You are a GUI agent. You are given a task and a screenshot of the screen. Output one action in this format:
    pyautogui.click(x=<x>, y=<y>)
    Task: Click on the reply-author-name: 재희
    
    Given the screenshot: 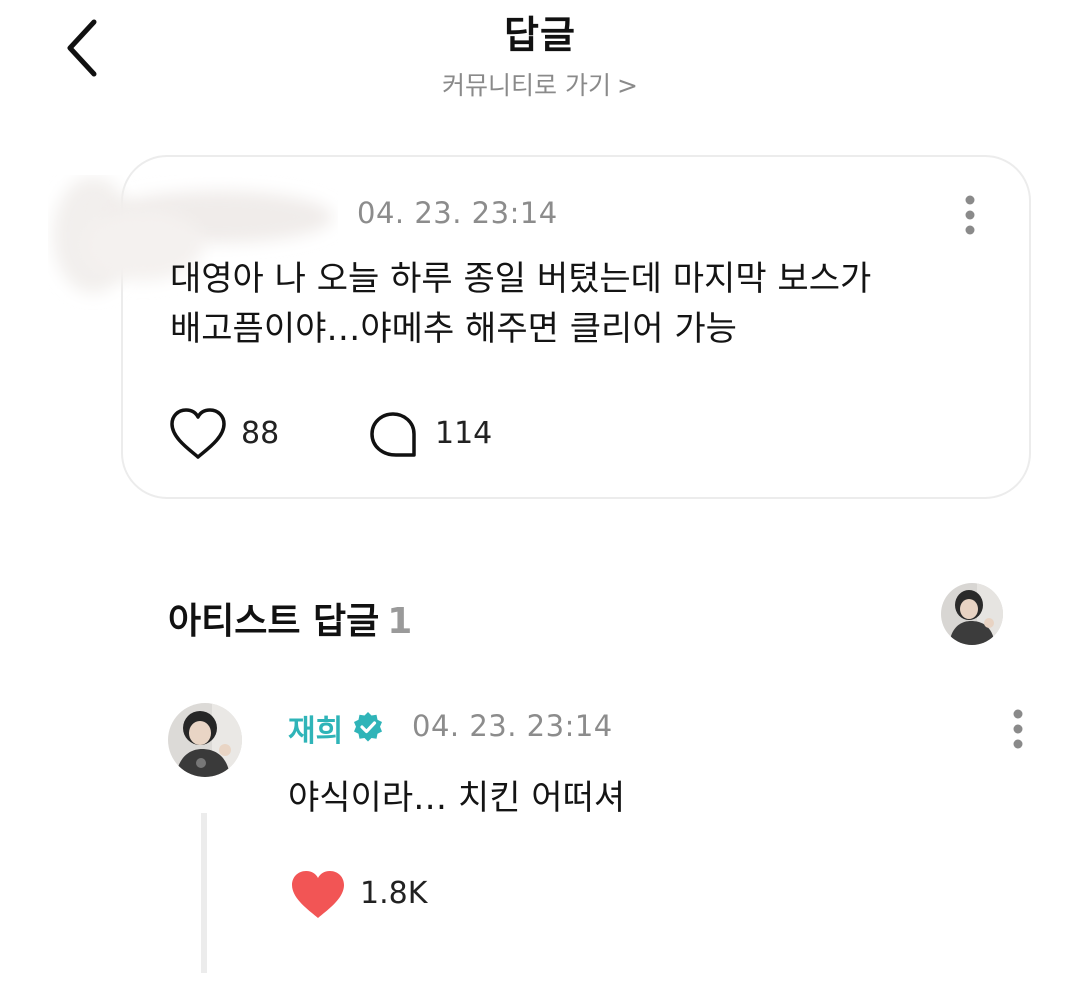 What is the action you would take?
    pyautogui.click(x=315, y=728)
    